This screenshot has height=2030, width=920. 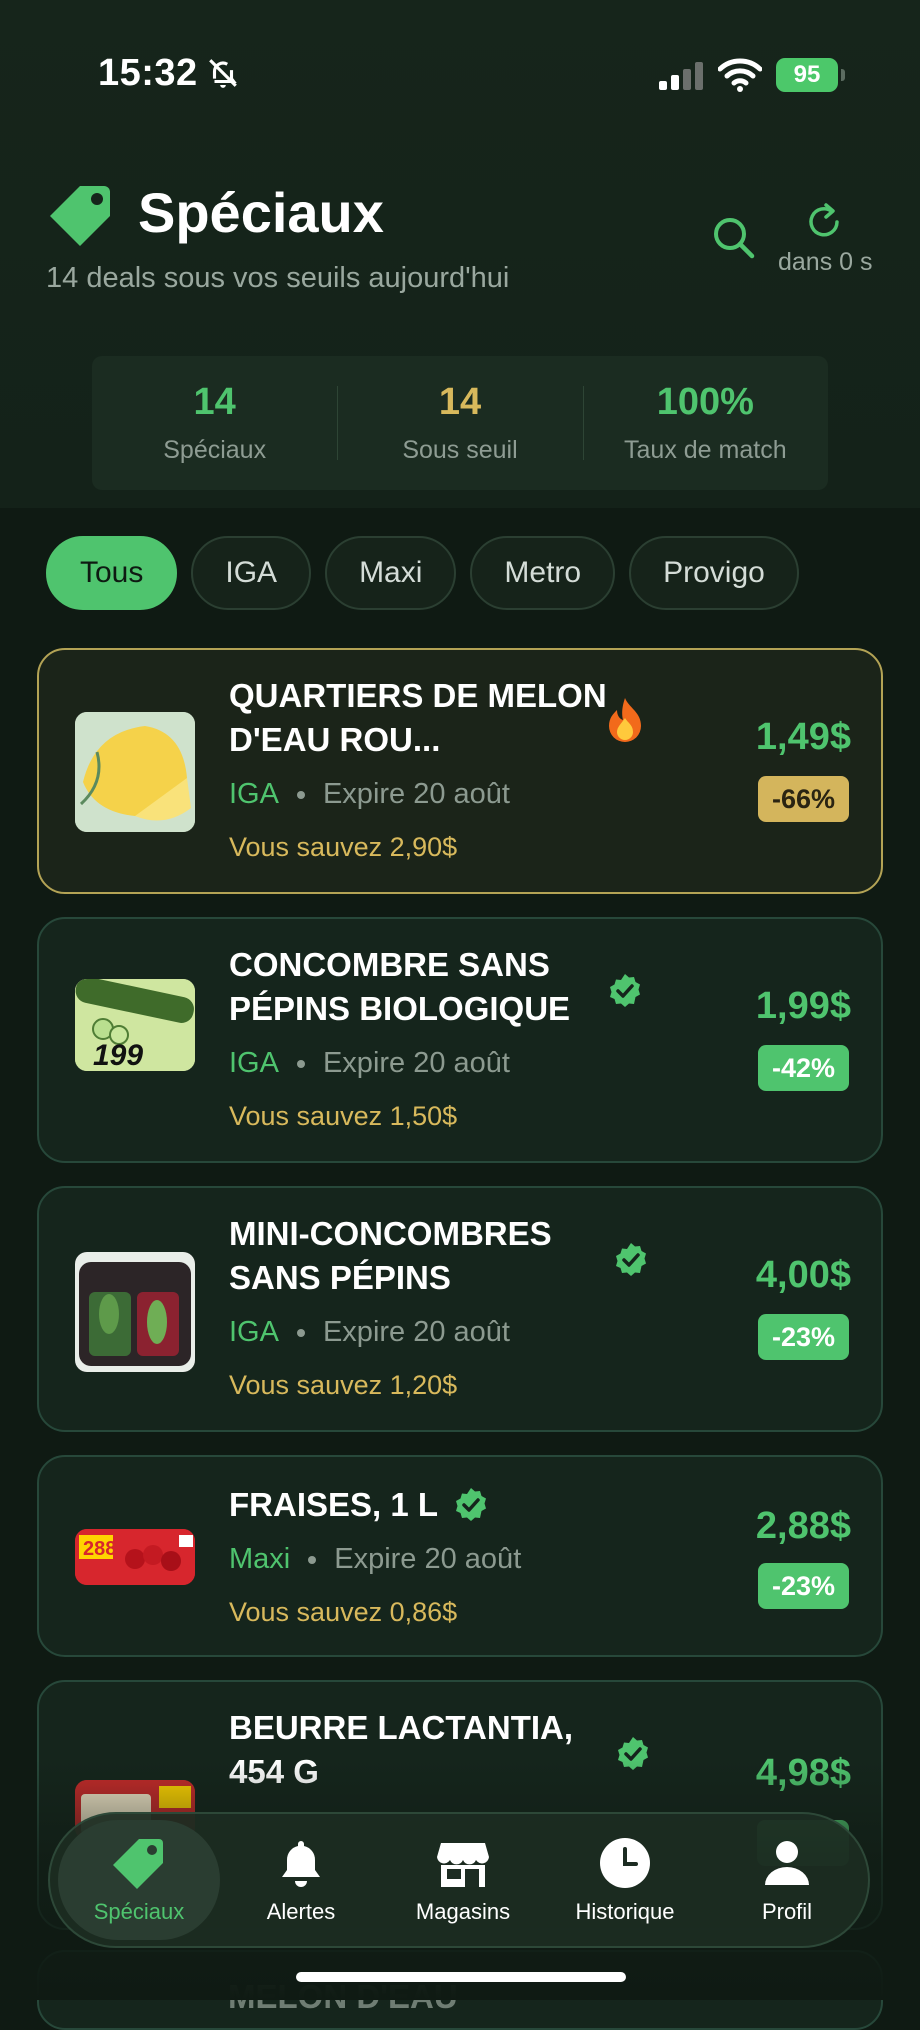 I want to click on cellular-signal-icon, so click(x=681, y=76).